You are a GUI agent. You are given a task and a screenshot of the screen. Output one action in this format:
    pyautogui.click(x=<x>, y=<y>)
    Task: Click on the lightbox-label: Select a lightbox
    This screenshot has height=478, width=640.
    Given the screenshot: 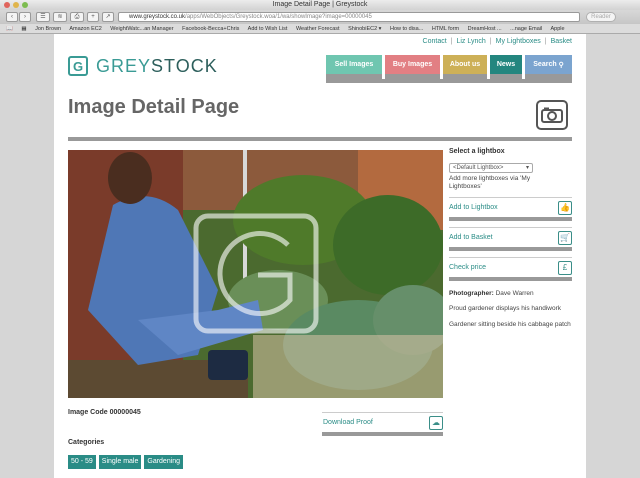 What is the action you would take?
    pyautogui.click(x=477, y=151)
    